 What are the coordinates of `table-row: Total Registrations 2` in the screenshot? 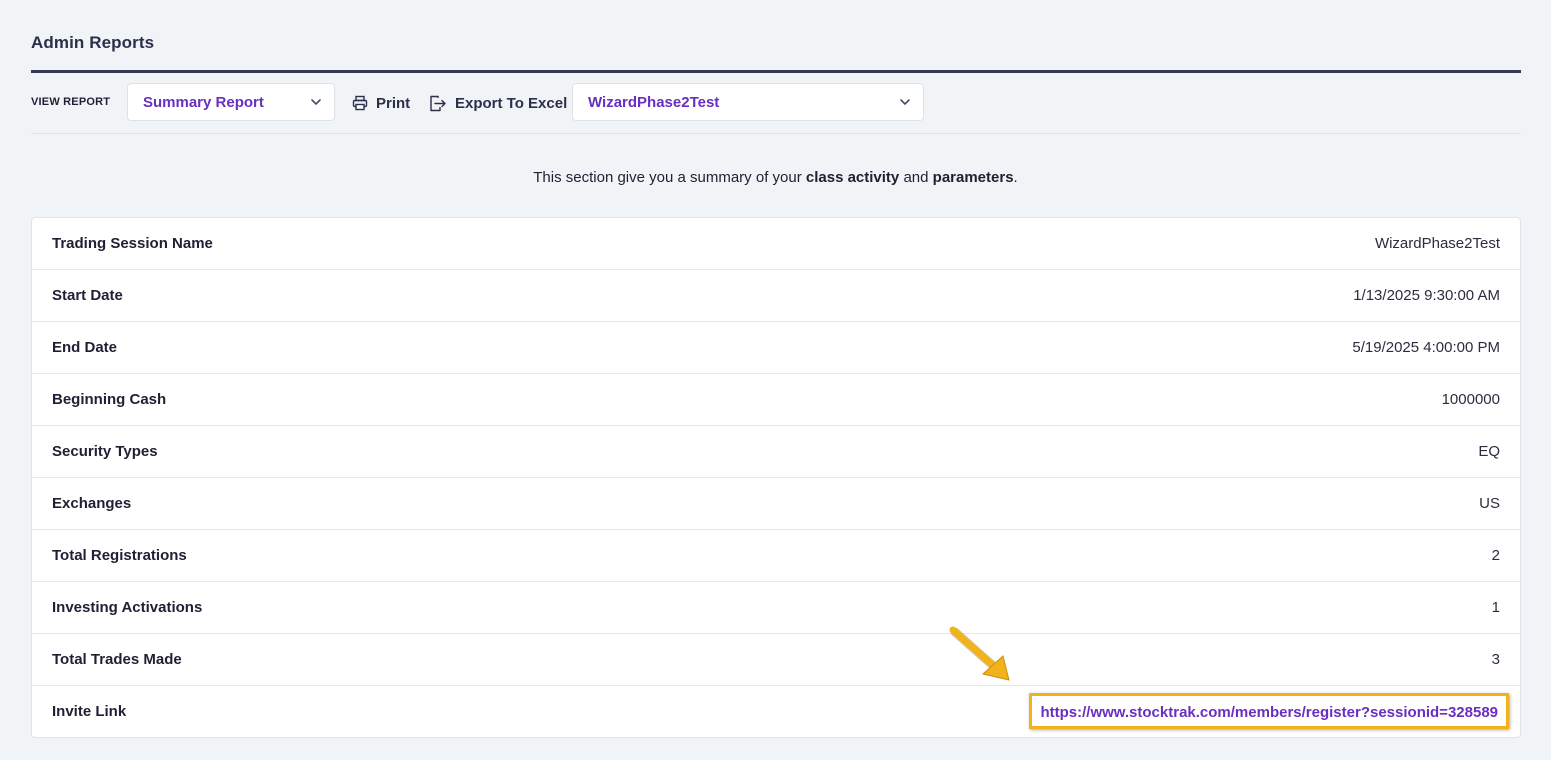 It's located at (776, 556).